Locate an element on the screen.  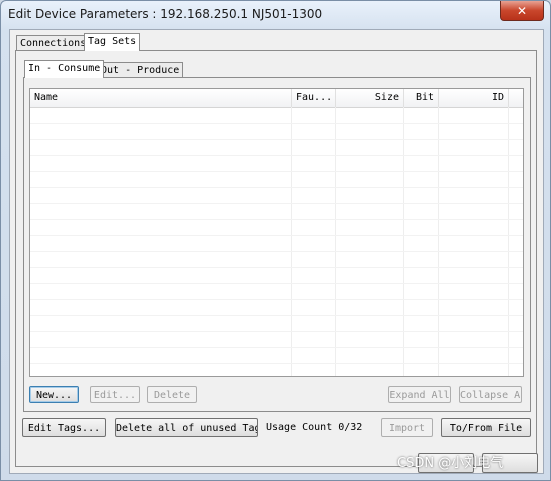
column-header-bit: Bit is located at coordinates (421, 98).